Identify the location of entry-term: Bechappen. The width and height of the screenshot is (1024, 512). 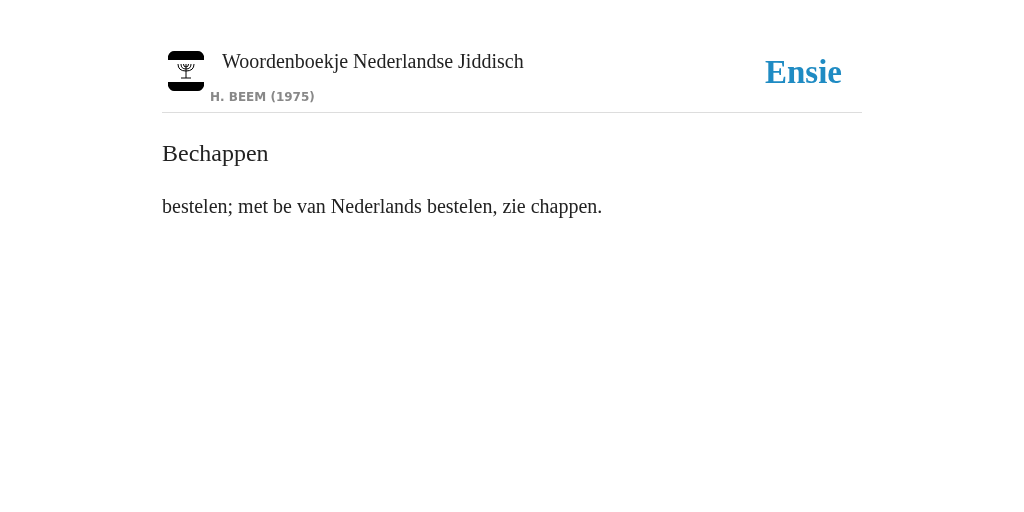
(216, 153).